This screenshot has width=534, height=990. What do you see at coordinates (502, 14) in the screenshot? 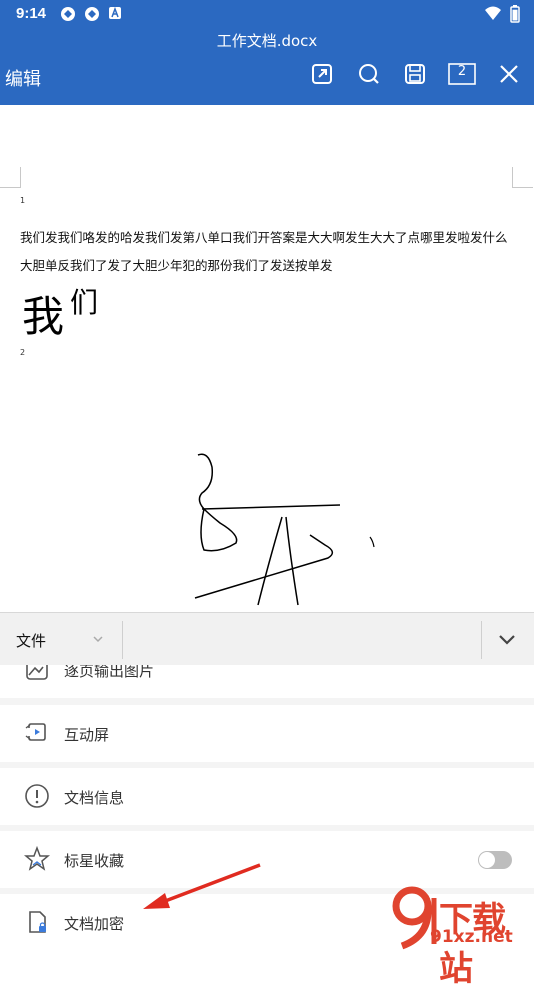
I see `status-right-icons` at bounding box center [502, 14].